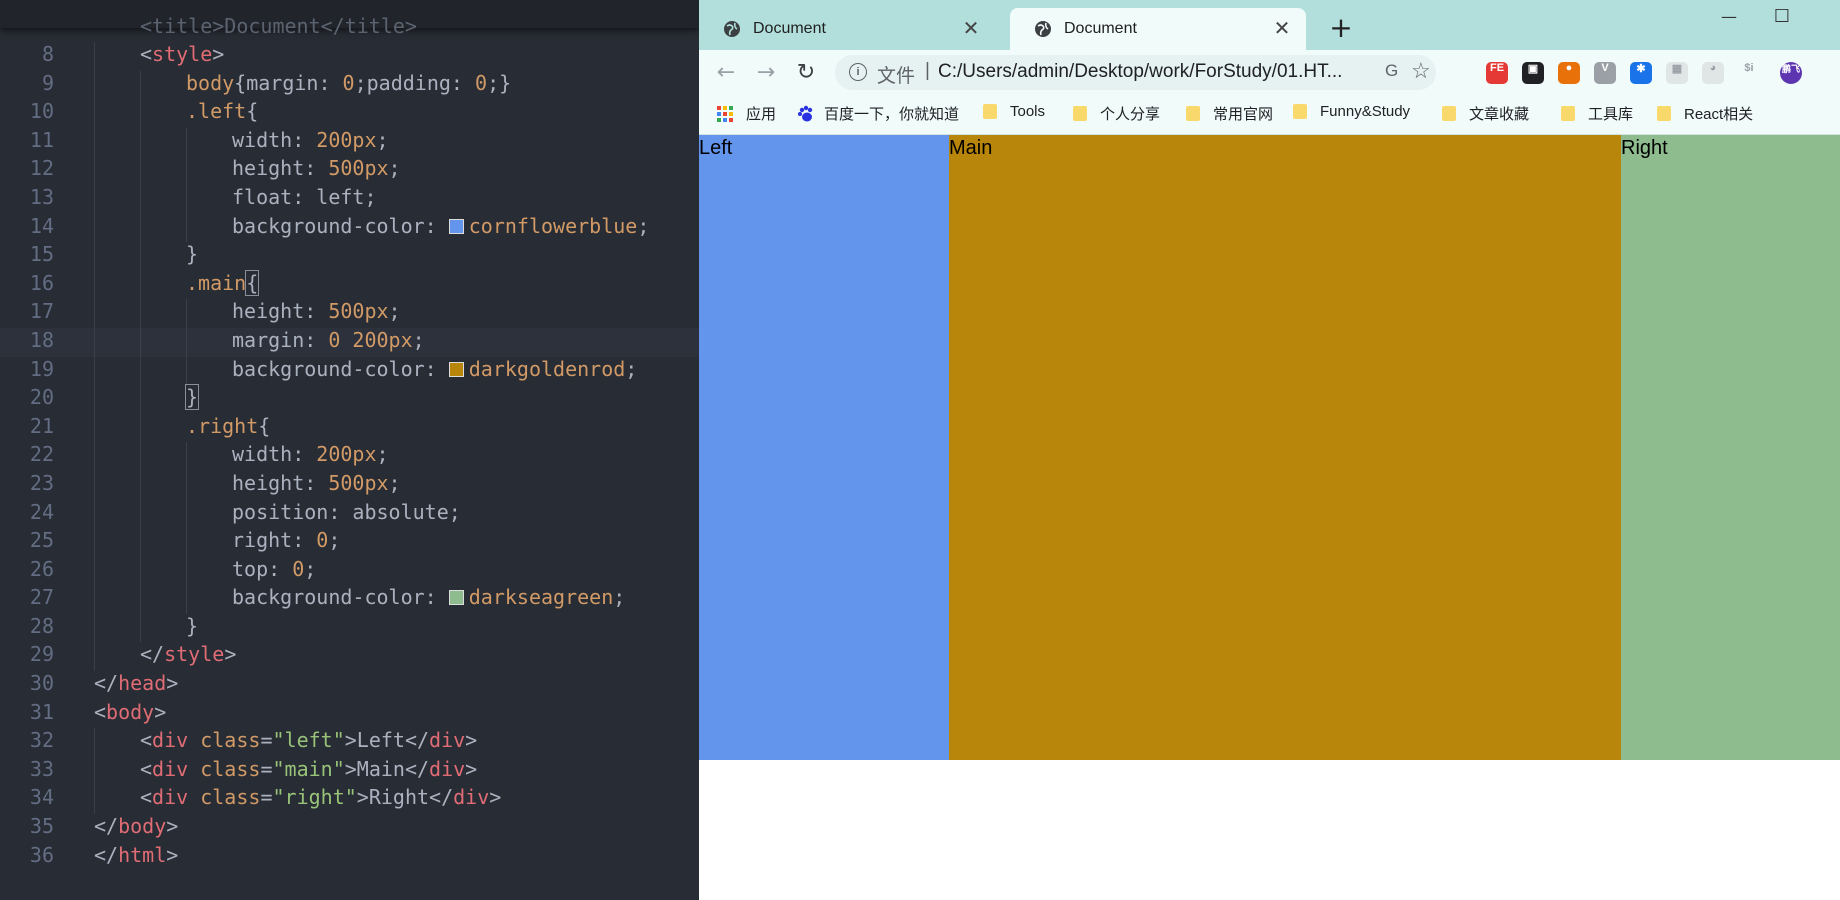 The height and width of the screenshot is (900, 1840). I want to click on code-line: 36 </html>, so click(349, 857).